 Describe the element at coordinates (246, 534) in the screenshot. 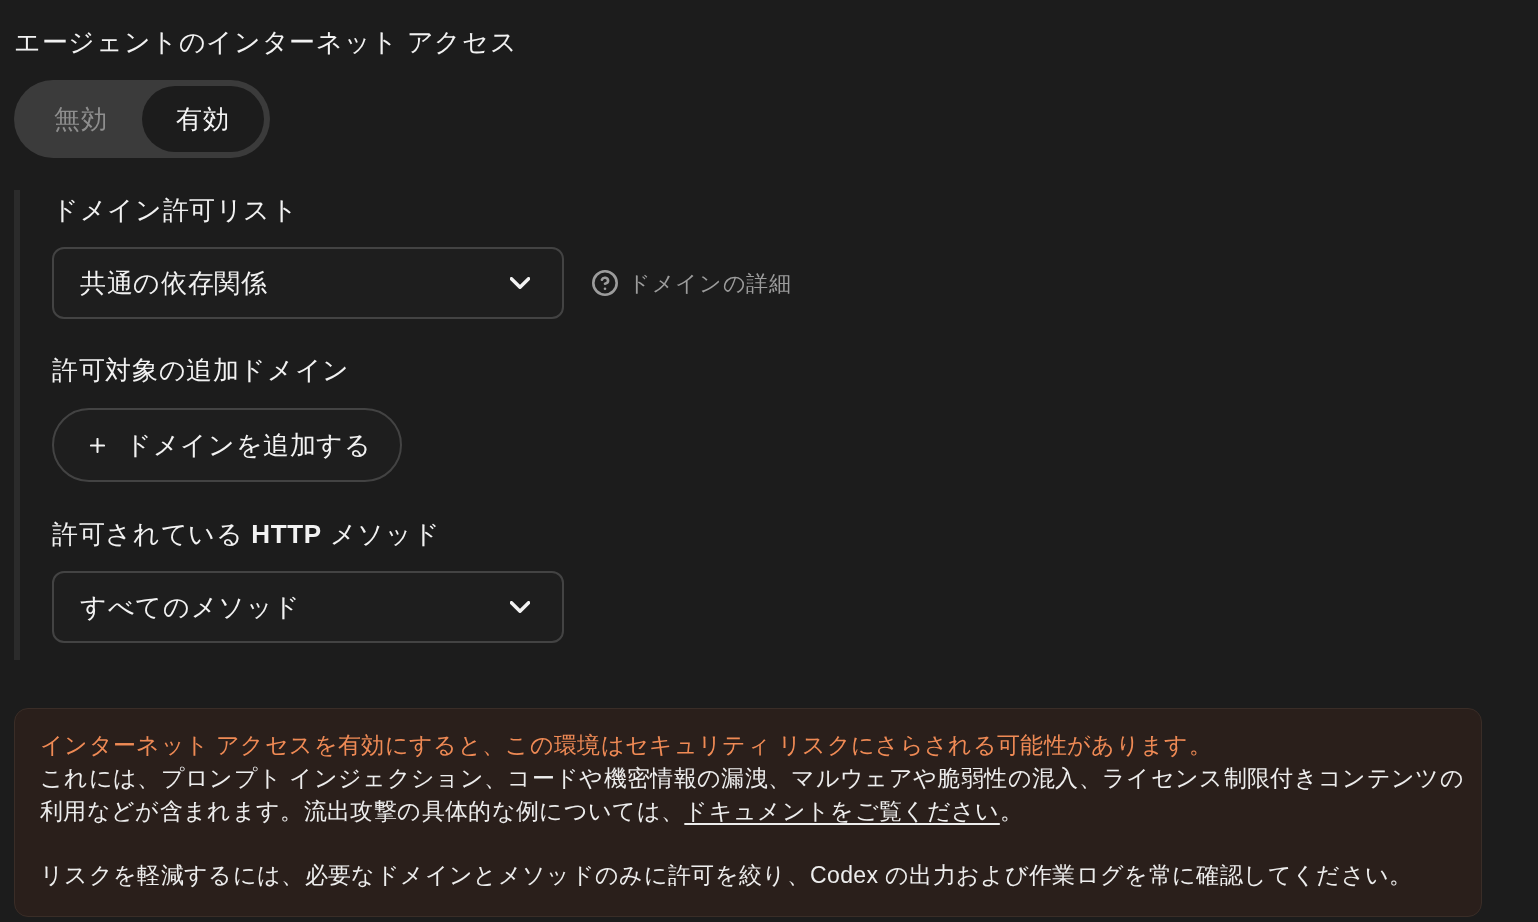

I see `field-label: 許可されている HTTP メソッド` at that location.